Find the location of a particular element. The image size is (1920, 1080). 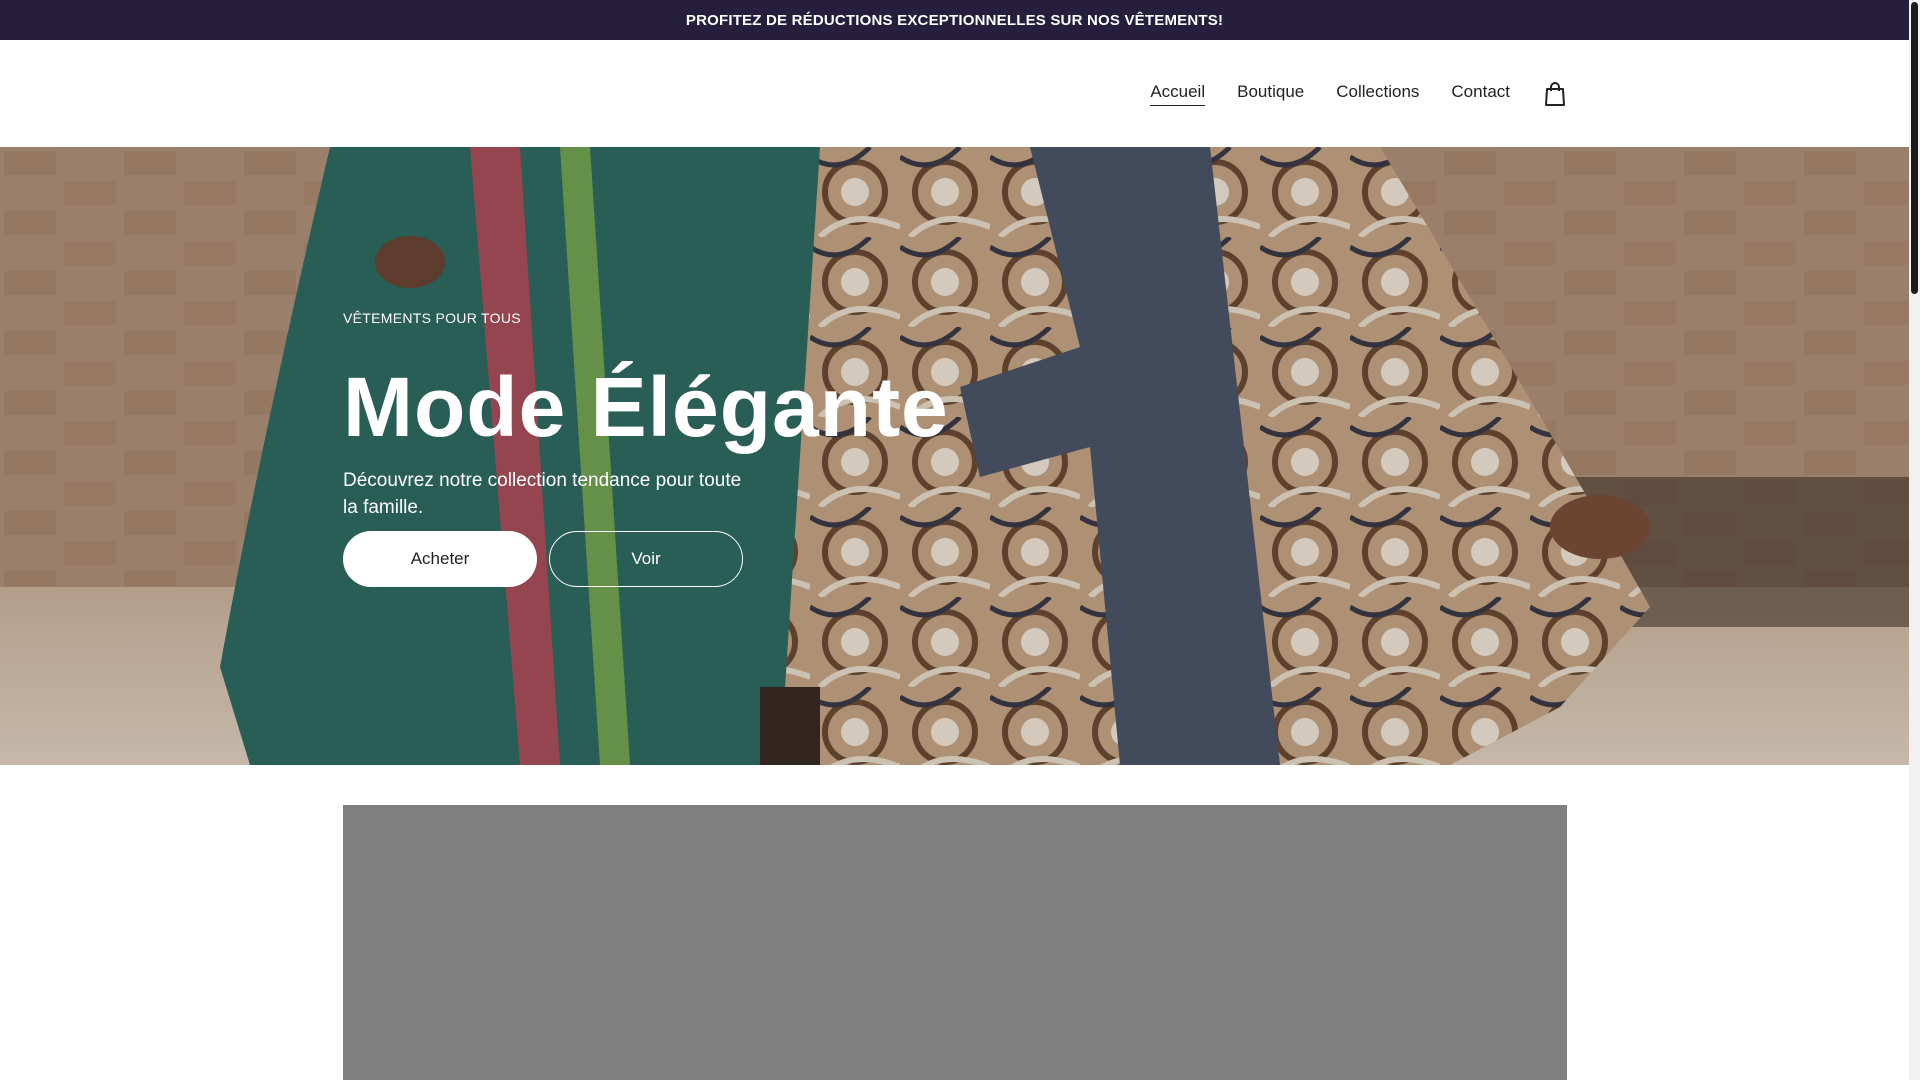

shopping-bag-icon is located at coordinates (1555, 94).